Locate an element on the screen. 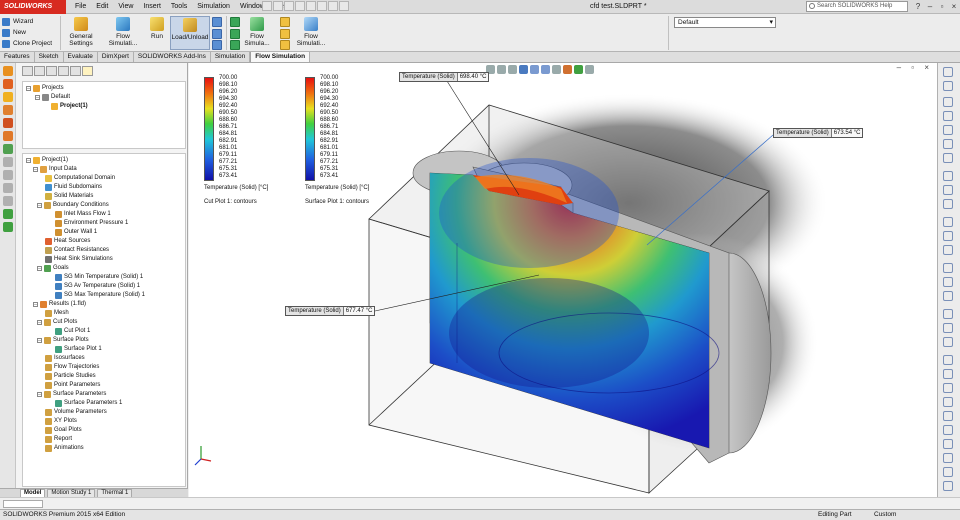  mesh-icon is located at coordinates (8, 175).